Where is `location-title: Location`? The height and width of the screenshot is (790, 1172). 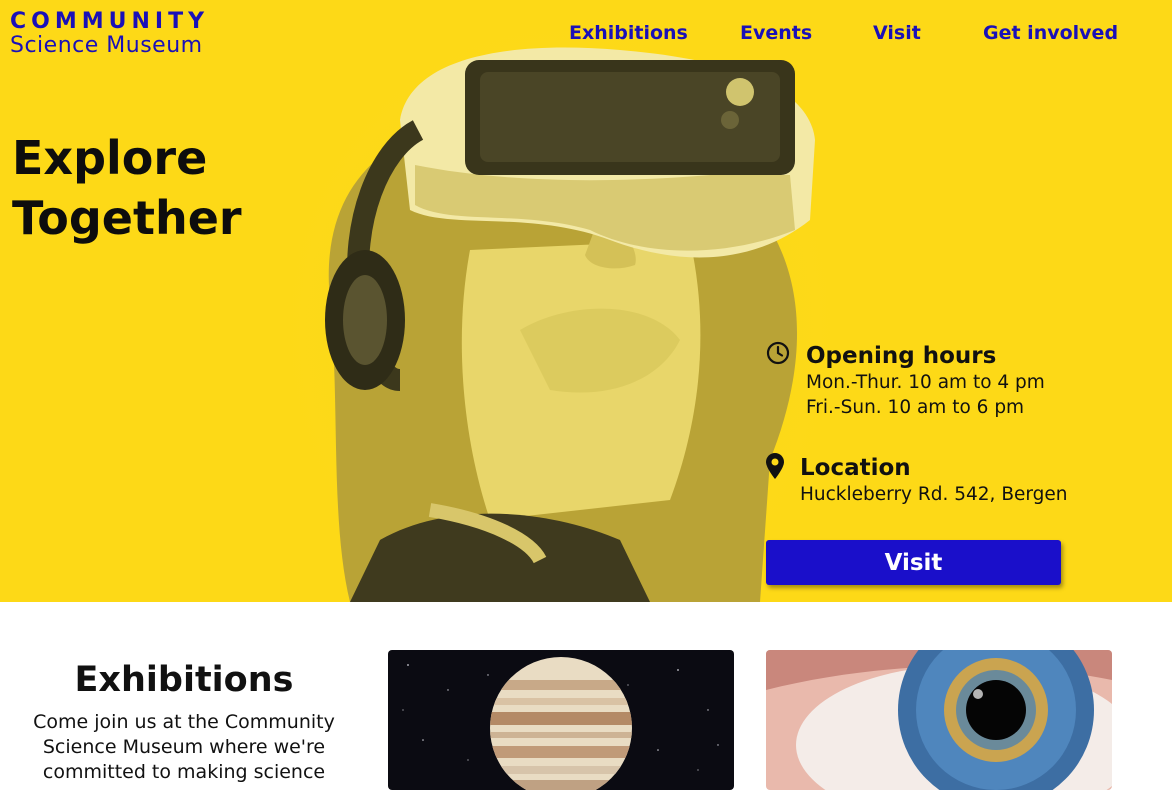 location-title: Location is located at coordinates (855, 468).